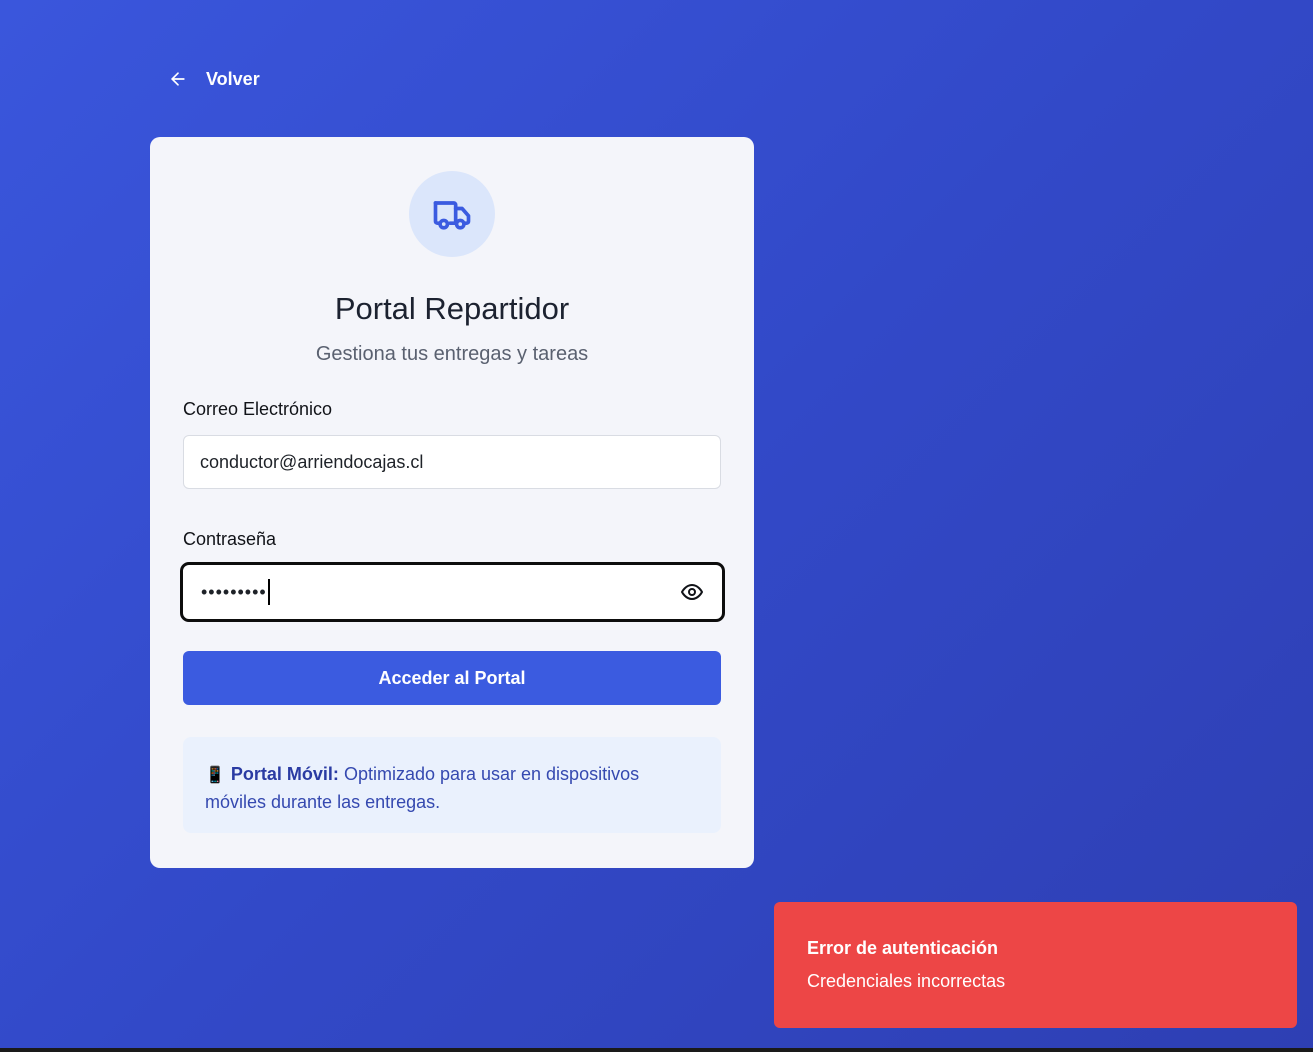 The height and width of the screenshot is (1052, 1313). Describe the element at coordinates (178, 79) in the screenshot. I see `arrow-left-icon` at that location.